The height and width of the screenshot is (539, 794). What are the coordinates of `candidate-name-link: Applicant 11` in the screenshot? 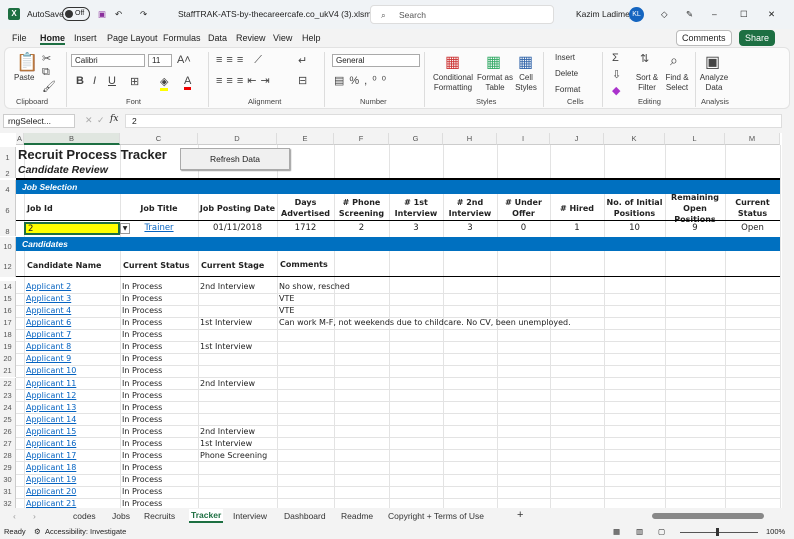 It's located at (51, 383).